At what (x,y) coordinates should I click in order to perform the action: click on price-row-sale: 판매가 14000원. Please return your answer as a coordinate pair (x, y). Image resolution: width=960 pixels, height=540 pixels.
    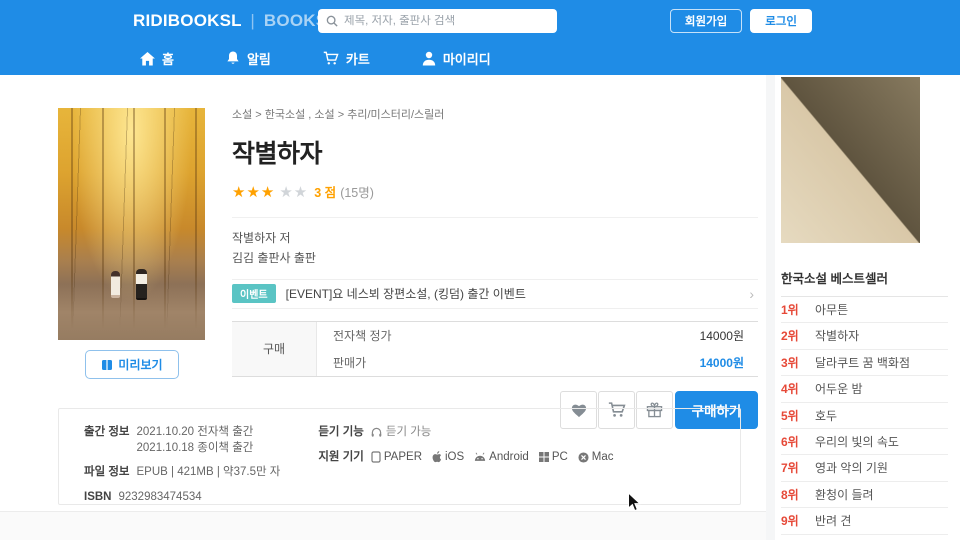
    Looking at the image, I should click on (537, 362).